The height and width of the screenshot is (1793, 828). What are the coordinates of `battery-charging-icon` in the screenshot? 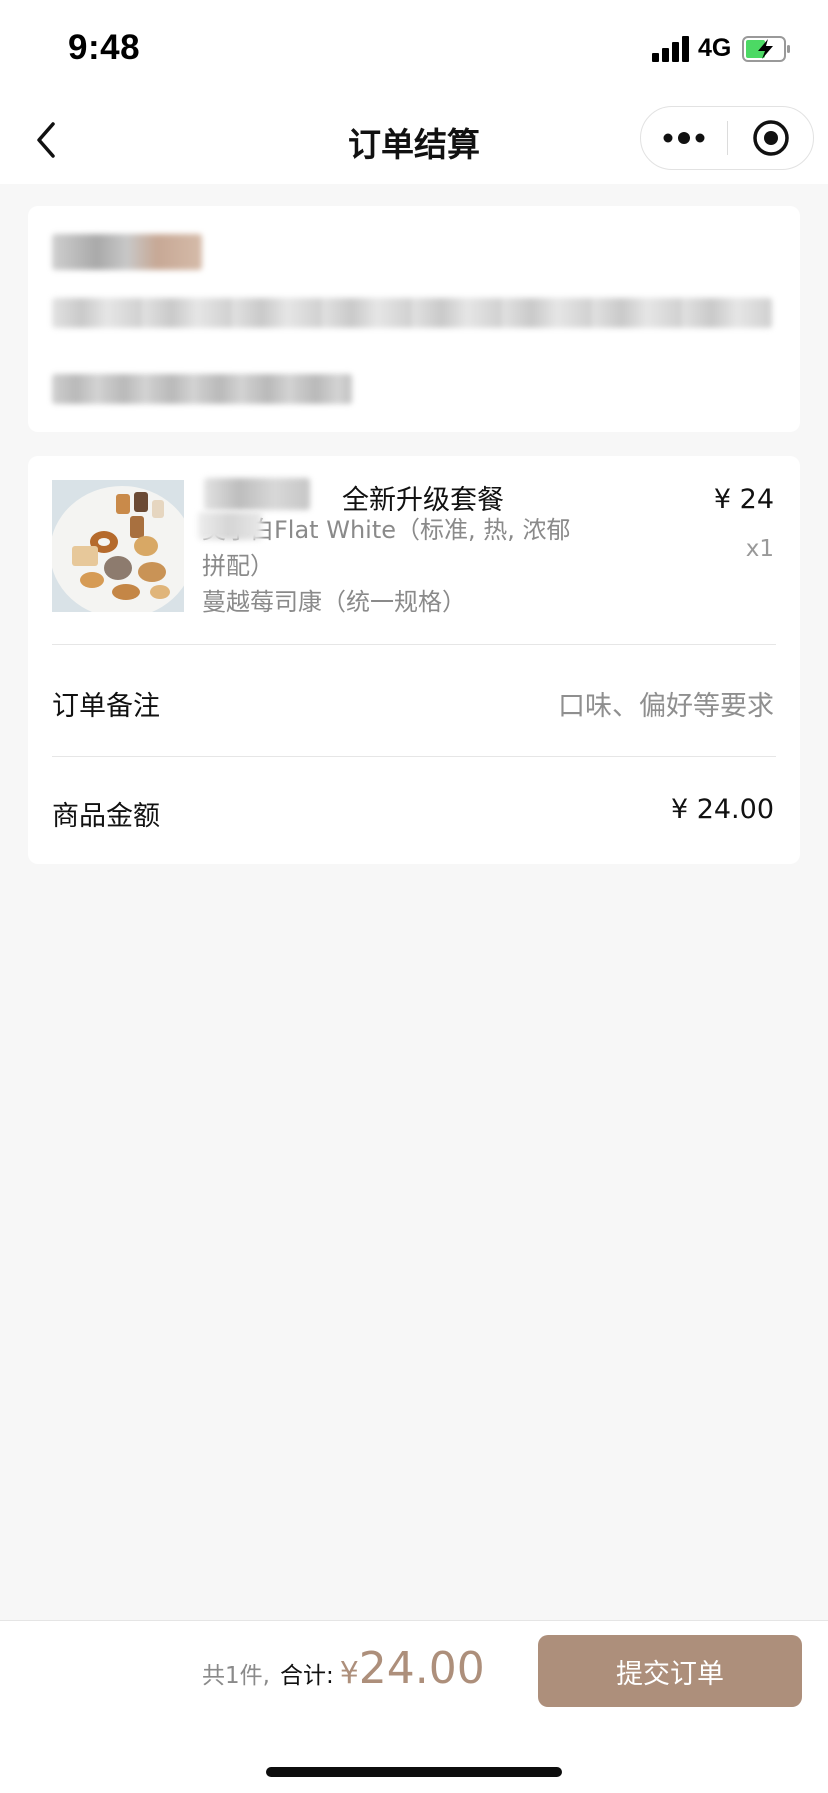 It's located at (766, 49).